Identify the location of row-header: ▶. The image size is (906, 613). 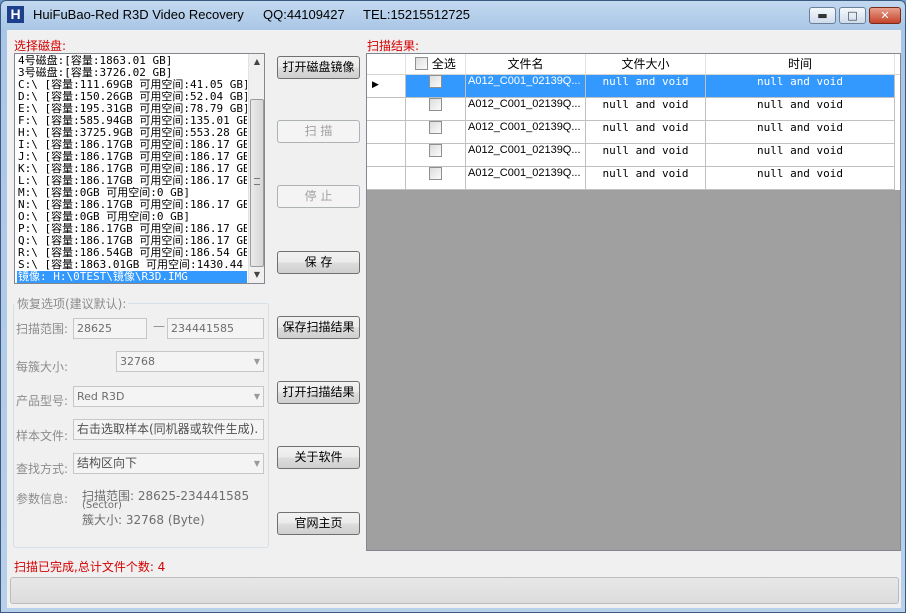
(386, 86).